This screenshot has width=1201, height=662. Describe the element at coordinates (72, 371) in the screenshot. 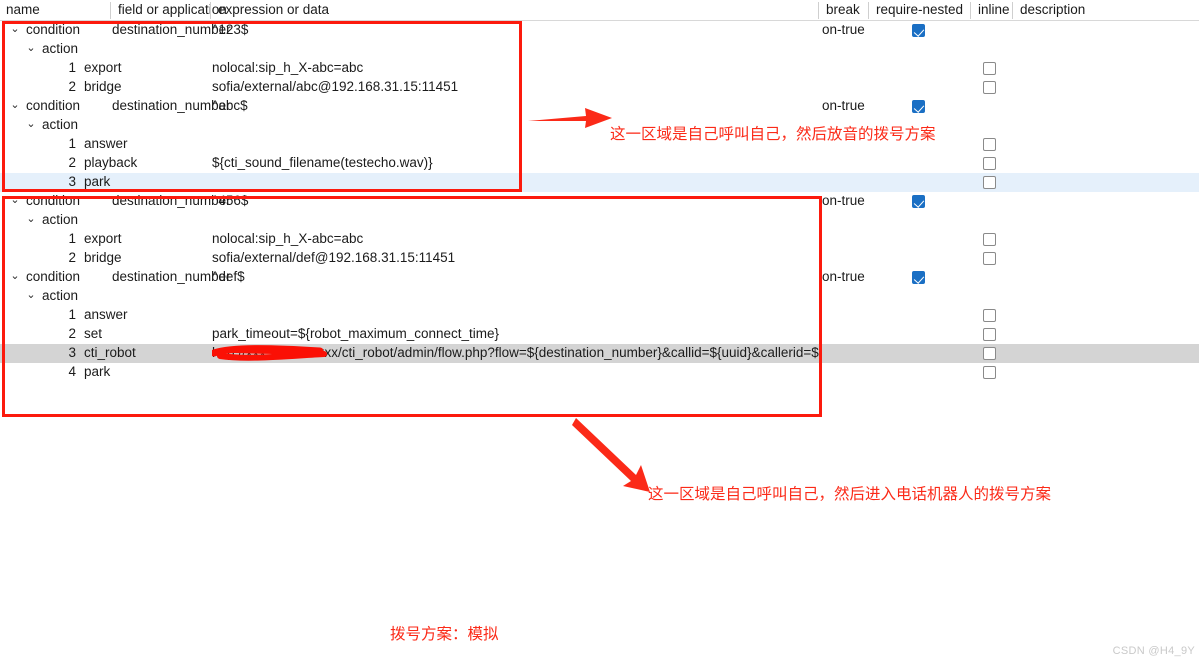

I see `action-index: 4` at that location.